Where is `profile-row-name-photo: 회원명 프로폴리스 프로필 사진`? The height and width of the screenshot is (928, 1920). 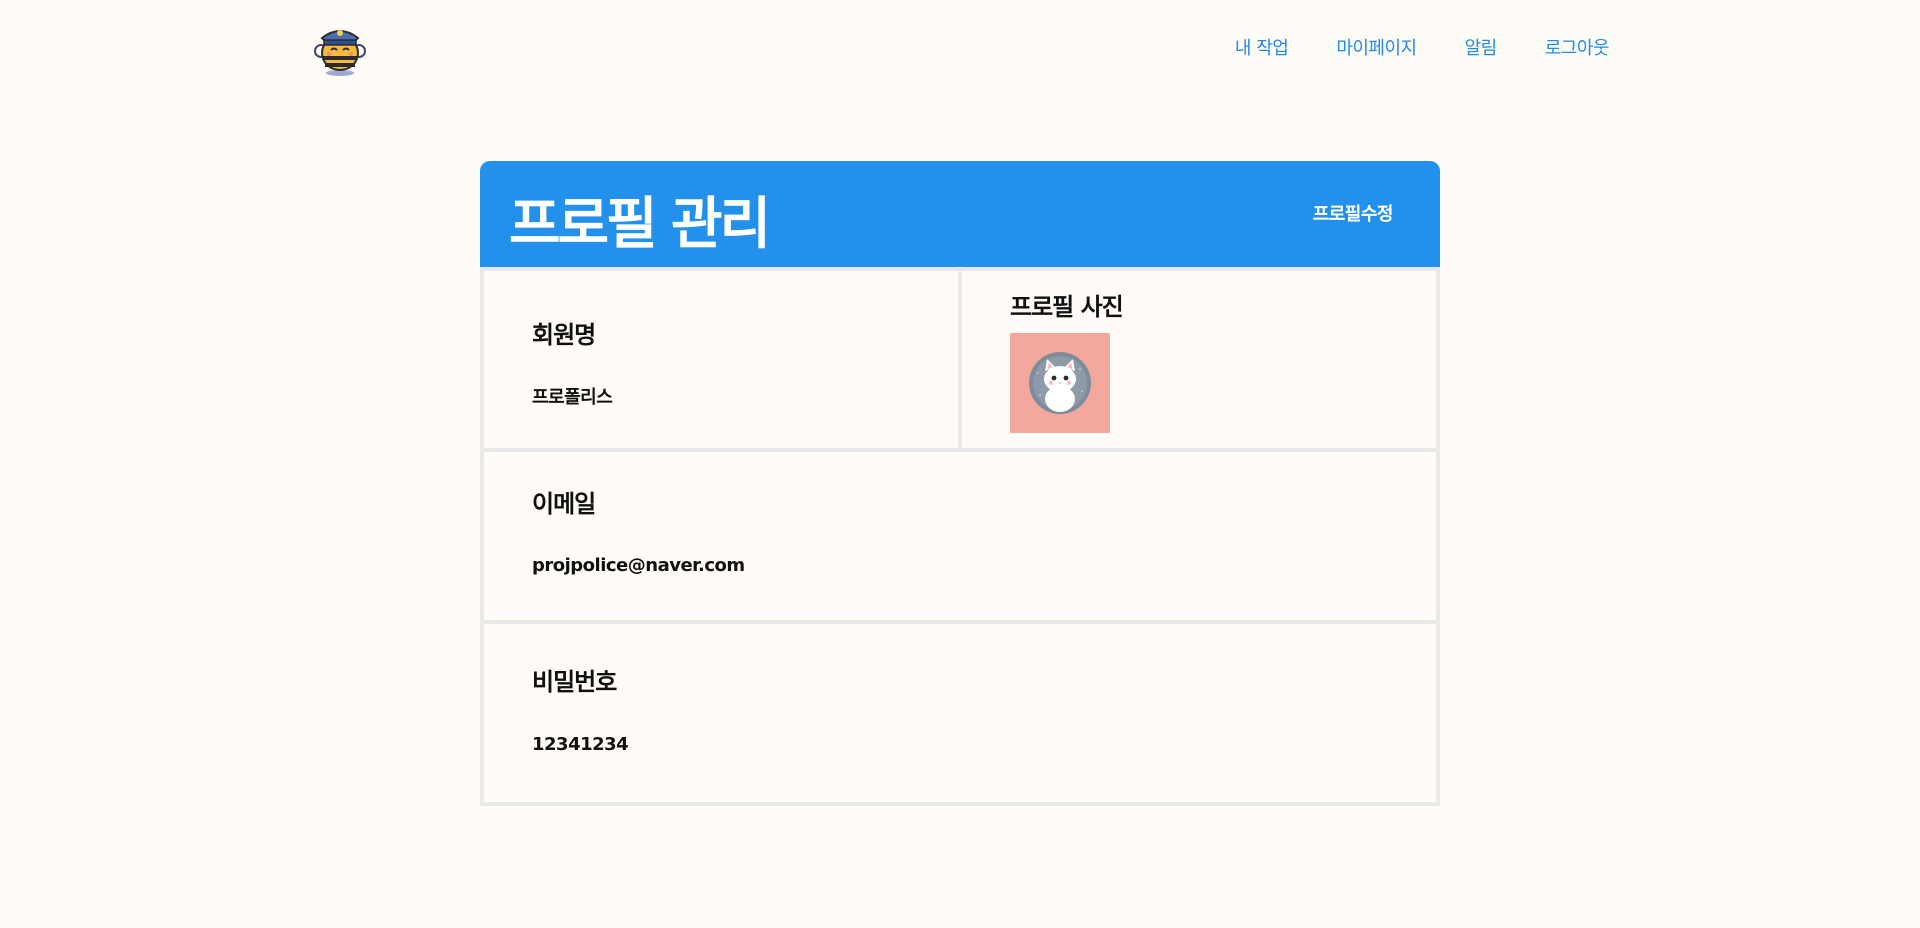 profile-row-name-photo: 회원명 프로폴리스 프로필 사진 is located at coordinates (960, 359).